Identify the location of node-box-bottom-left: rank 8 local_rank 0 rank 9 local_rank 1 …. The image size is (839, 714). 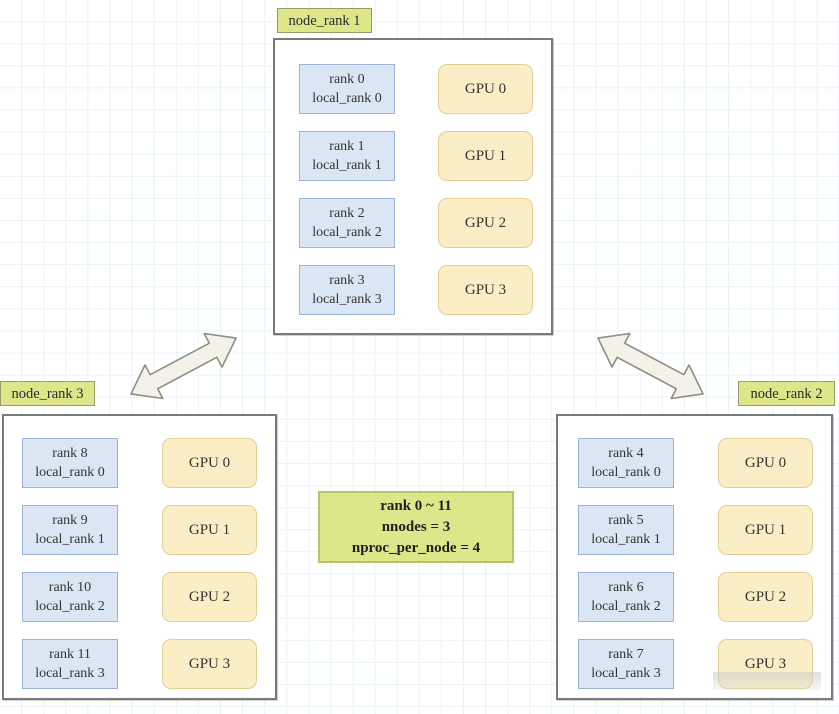
(139, 557).